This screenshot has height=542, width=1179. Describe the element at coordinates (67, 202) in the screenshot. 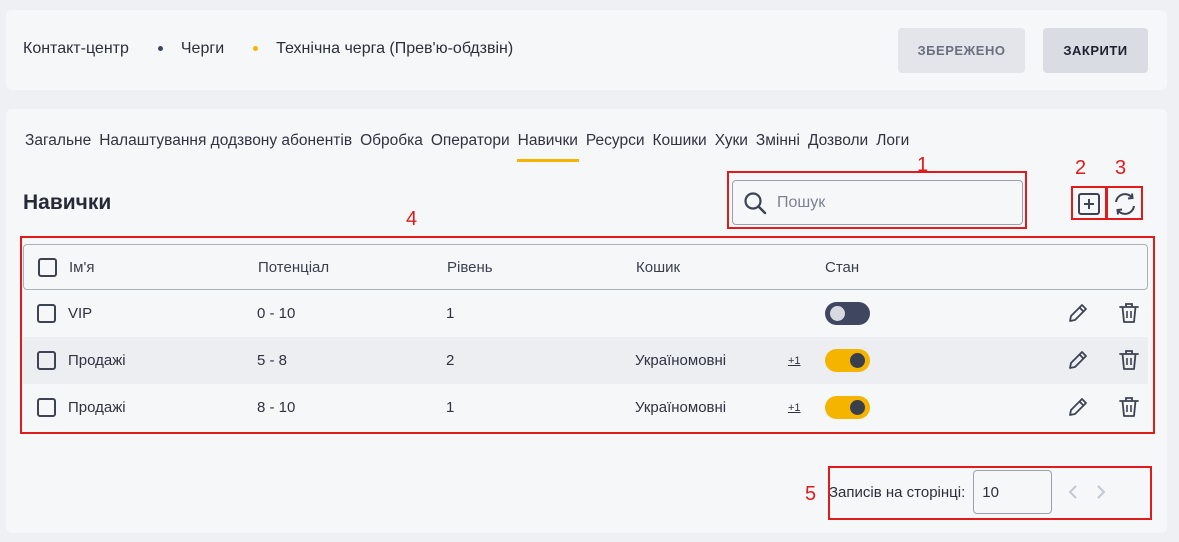

I see `page-title: Навички` at that location.